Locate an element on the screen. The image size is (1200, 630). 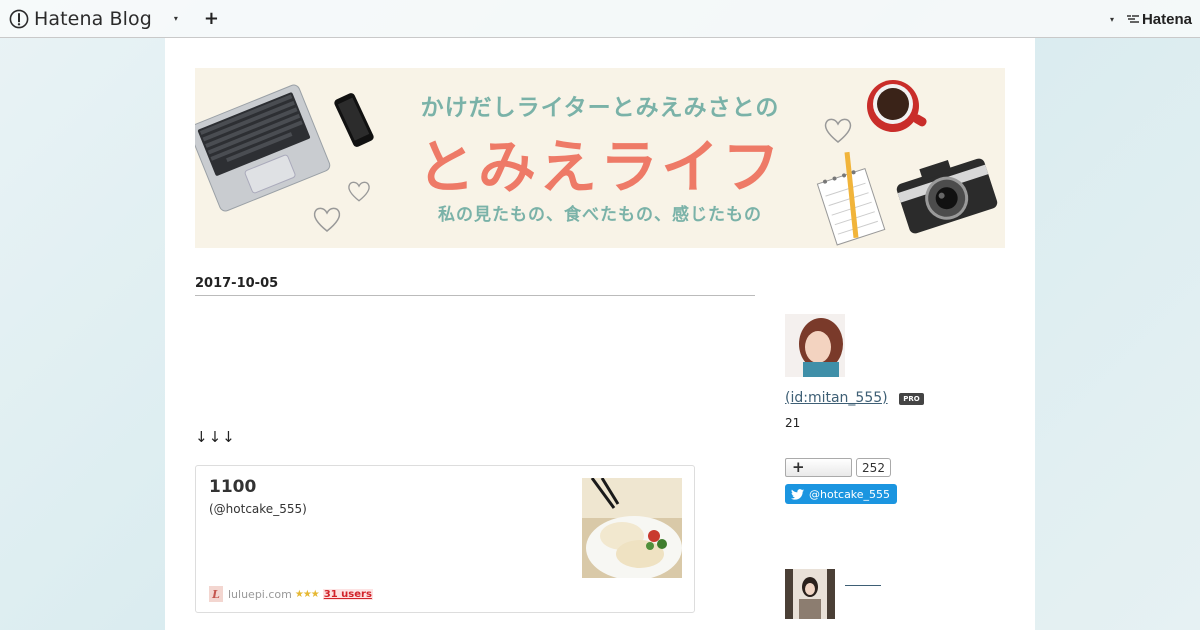
plus-icon: + is located at coordinates (798, 467).